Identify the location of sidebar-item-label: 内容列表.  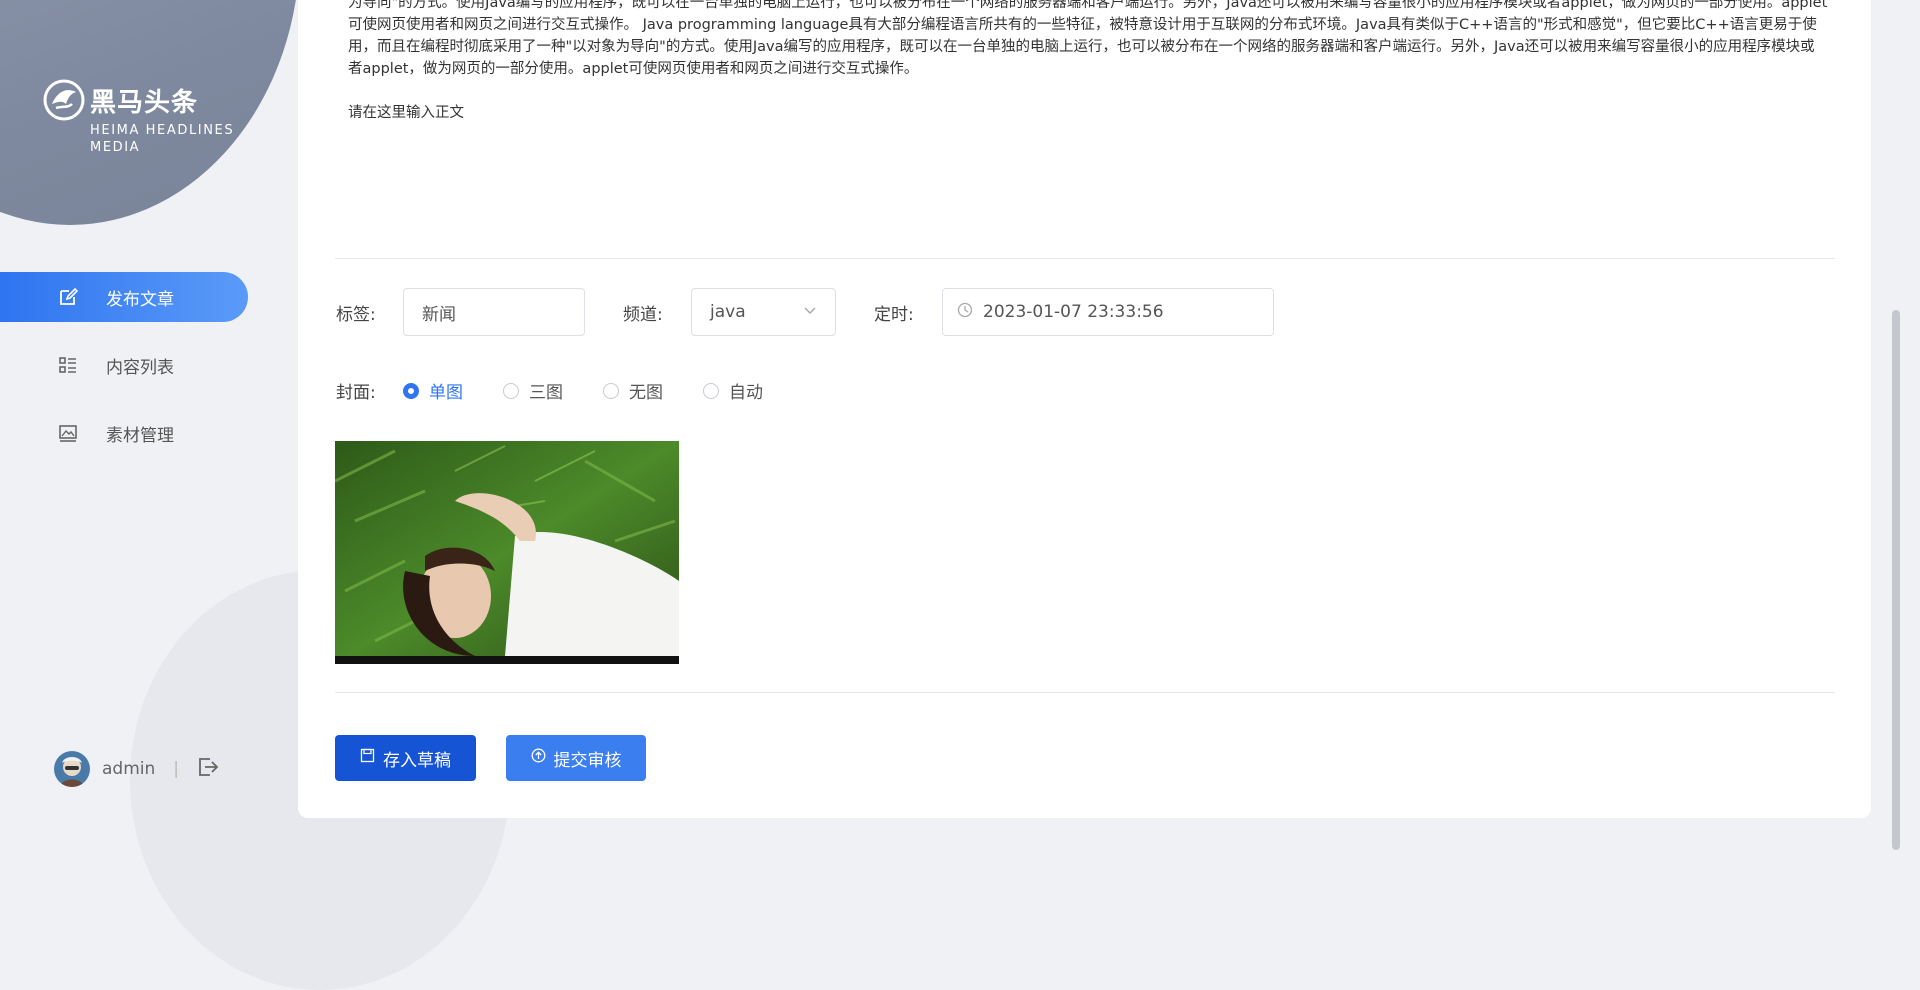
(140, 367).